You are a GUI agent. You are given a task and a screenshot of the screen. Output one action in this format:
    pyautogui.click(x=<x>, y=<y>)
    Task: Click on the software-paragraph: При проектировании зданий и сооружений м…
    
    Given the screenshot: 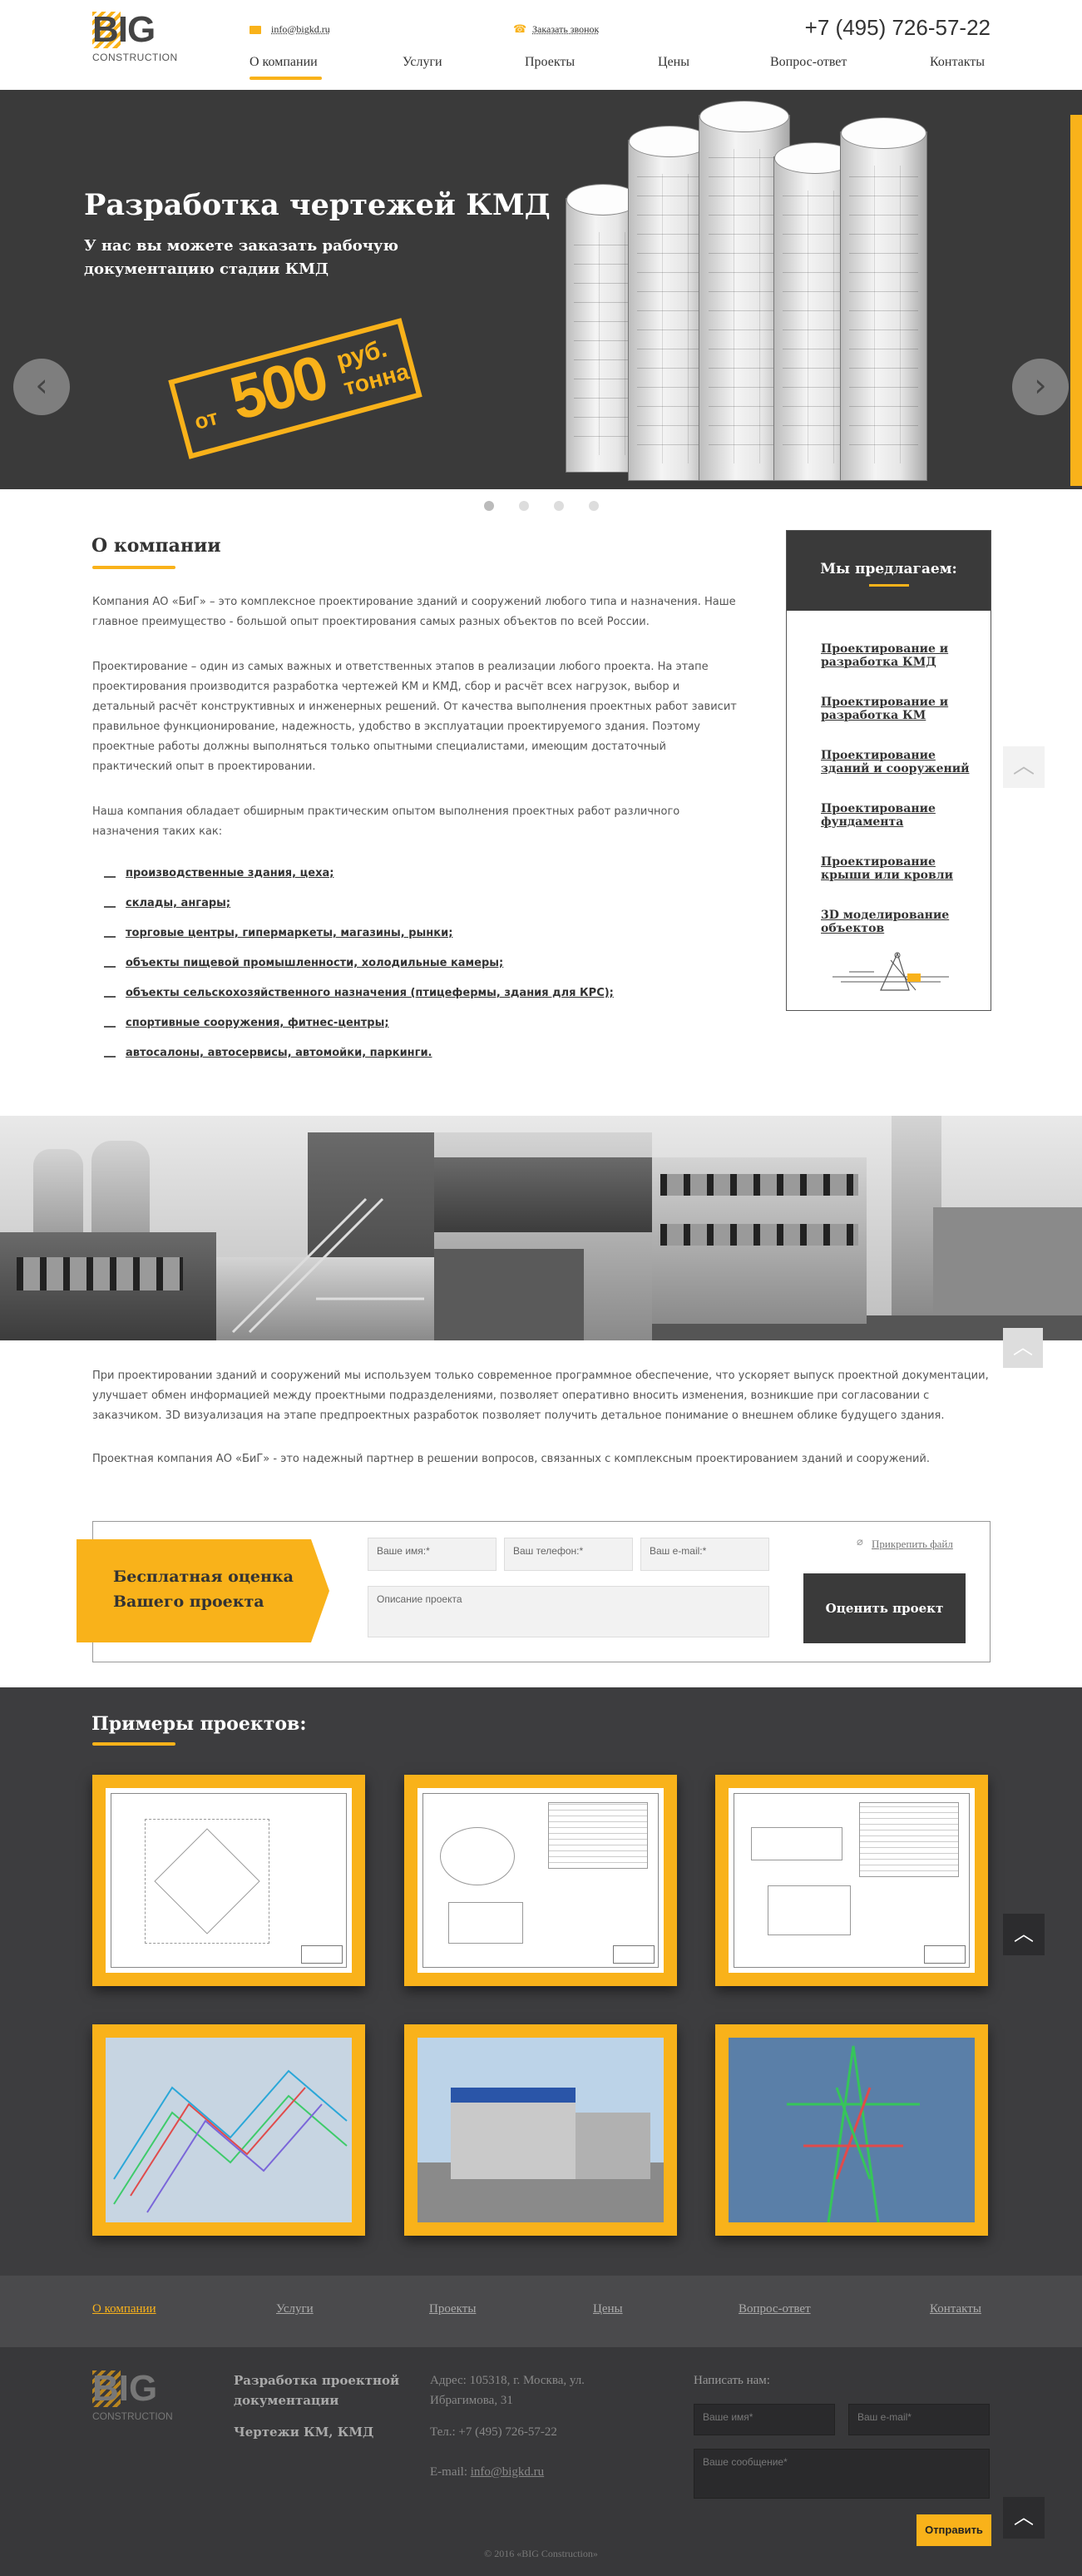 What is the action you would take?
    pyautogui.click(x=540, y=1396)
    